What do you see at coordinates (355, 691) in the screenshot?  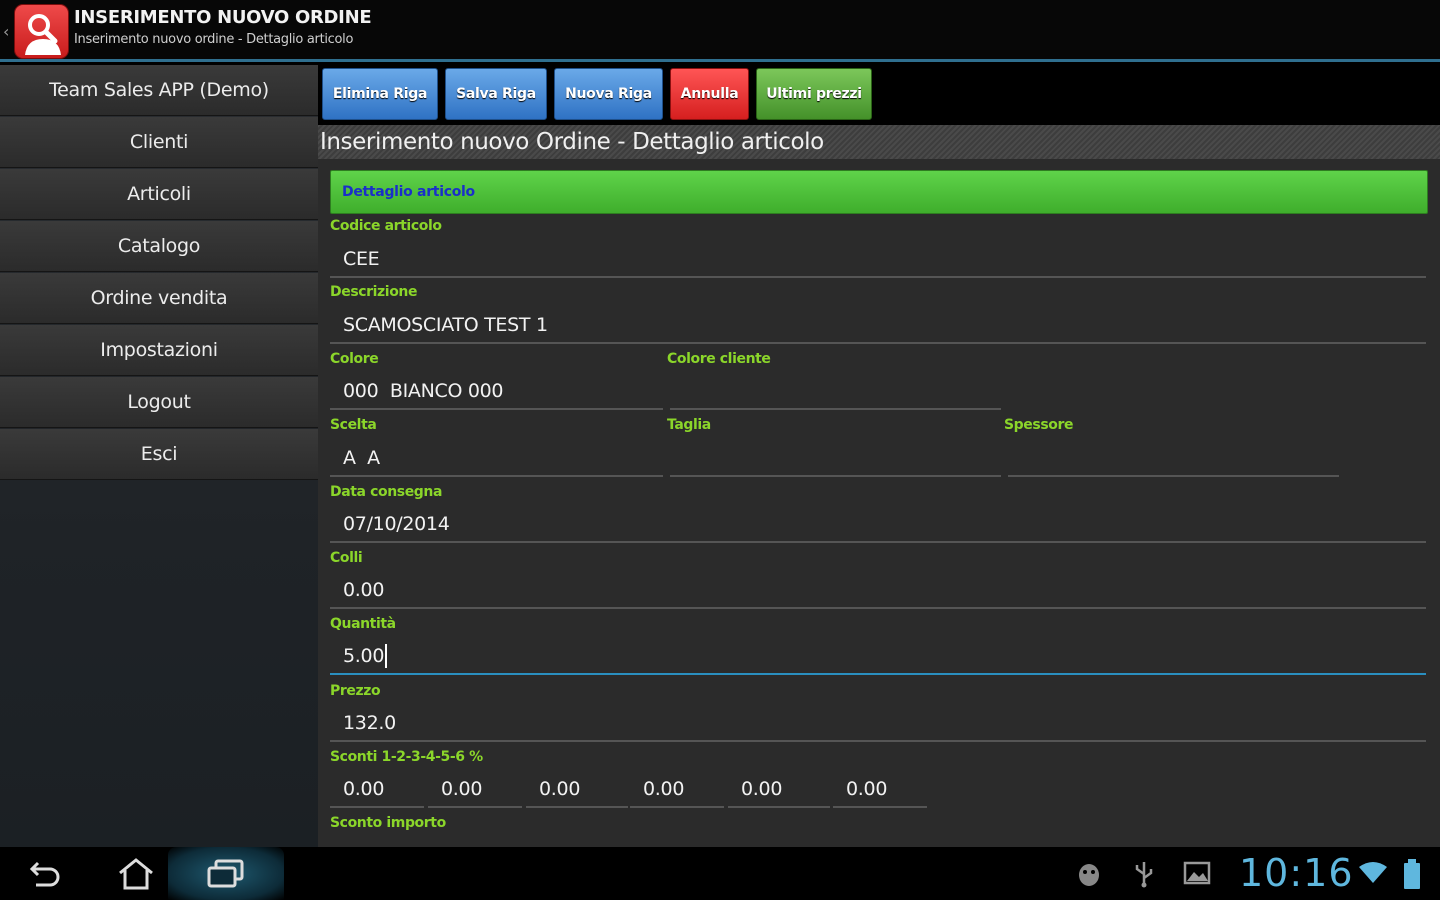 I see `prezzo-label: Prezzo` at bounding box center [355, 691].